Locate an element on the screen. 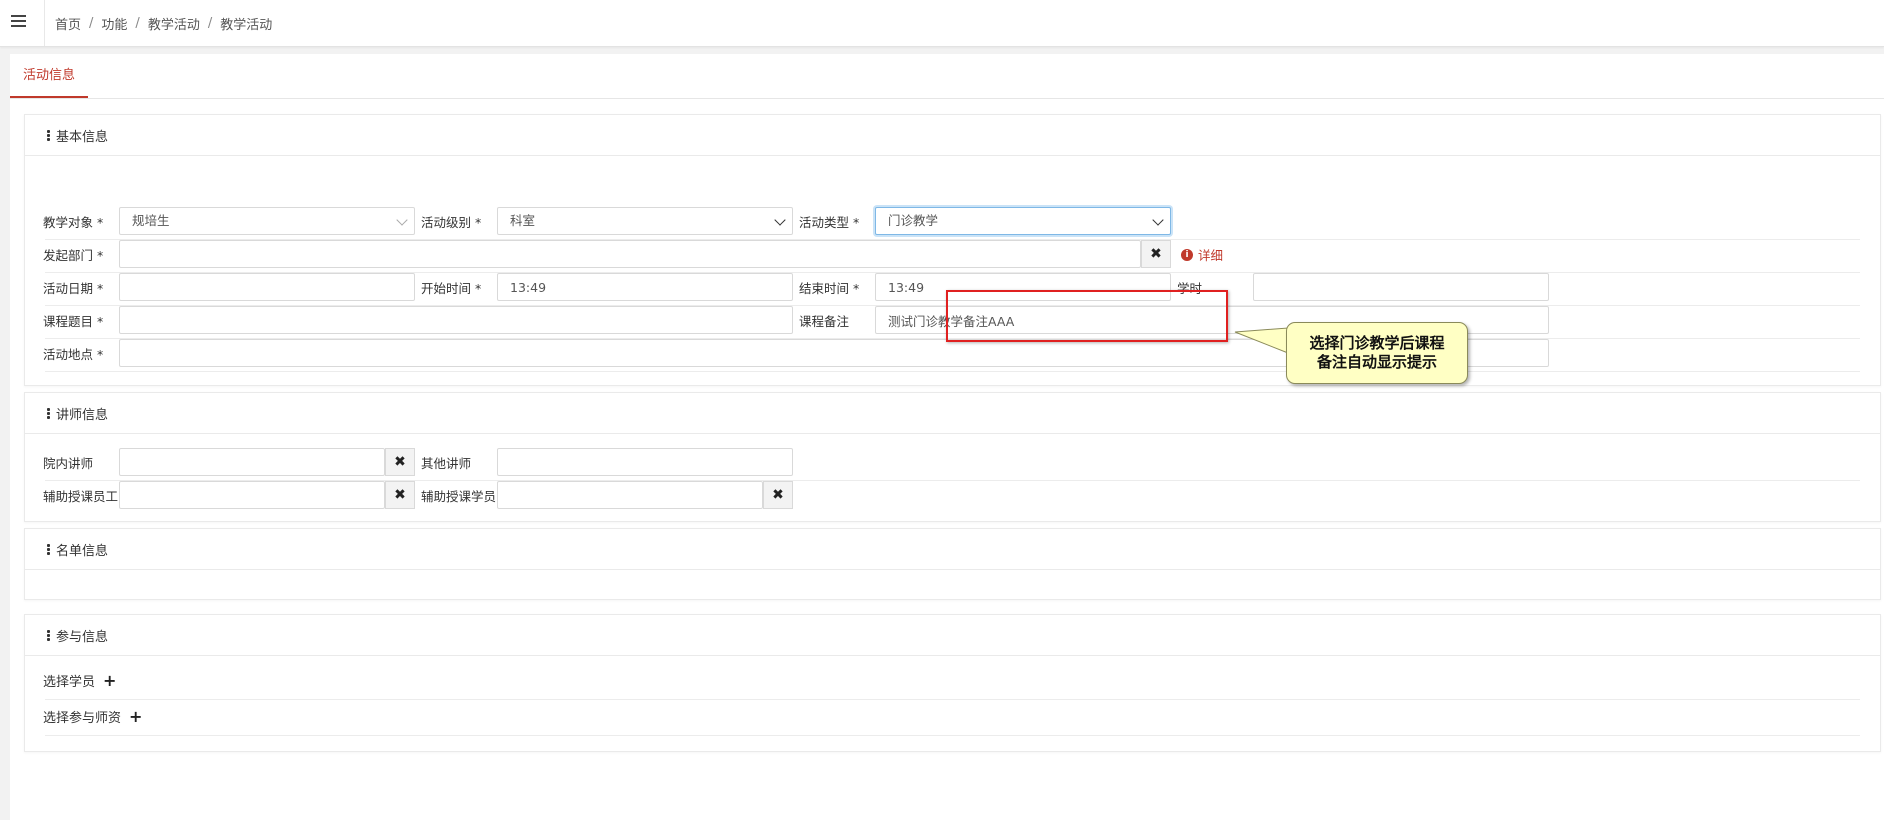 This screenshot has width=1884, height=820. type-value: 门诊教学 is located at coordinates (913, 220).